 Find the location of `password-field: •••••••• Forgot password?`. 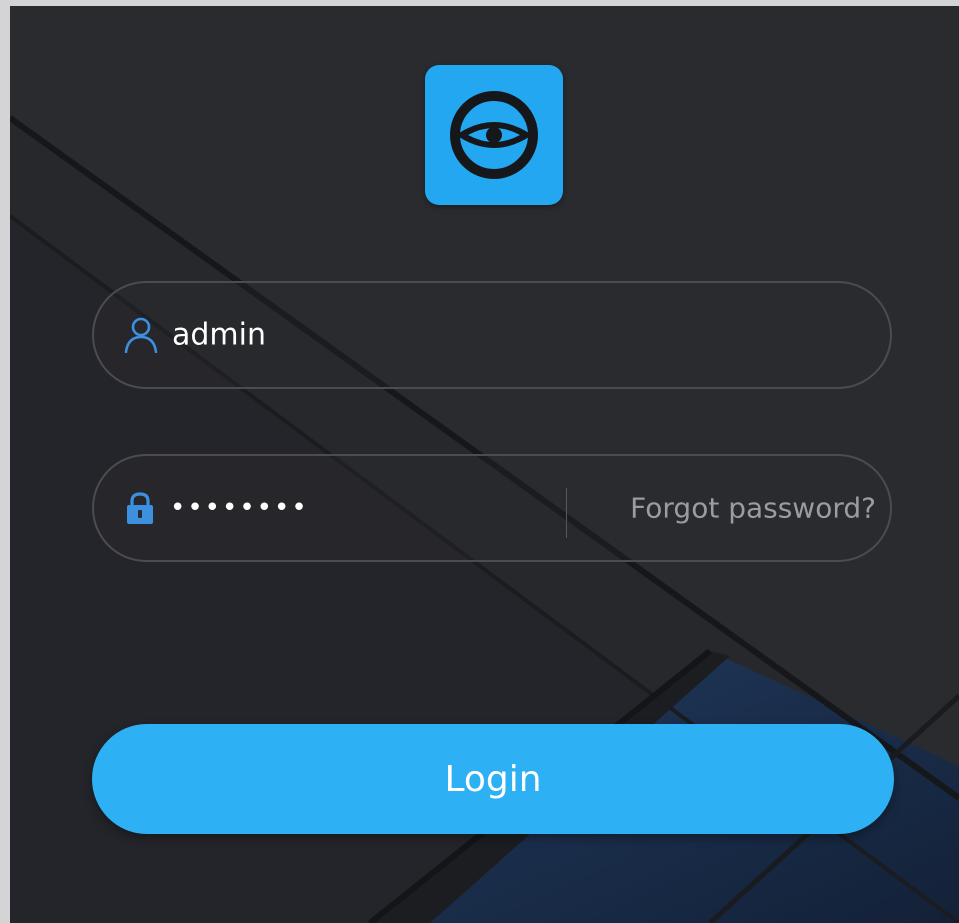

password-field: •••••••• Forgot password? is located at coordinates (492, 508).